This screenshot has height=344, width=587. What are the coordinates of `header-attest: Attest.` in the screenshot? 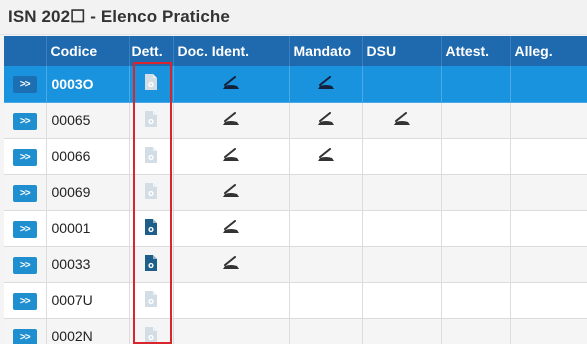 It's located at (476, 51).